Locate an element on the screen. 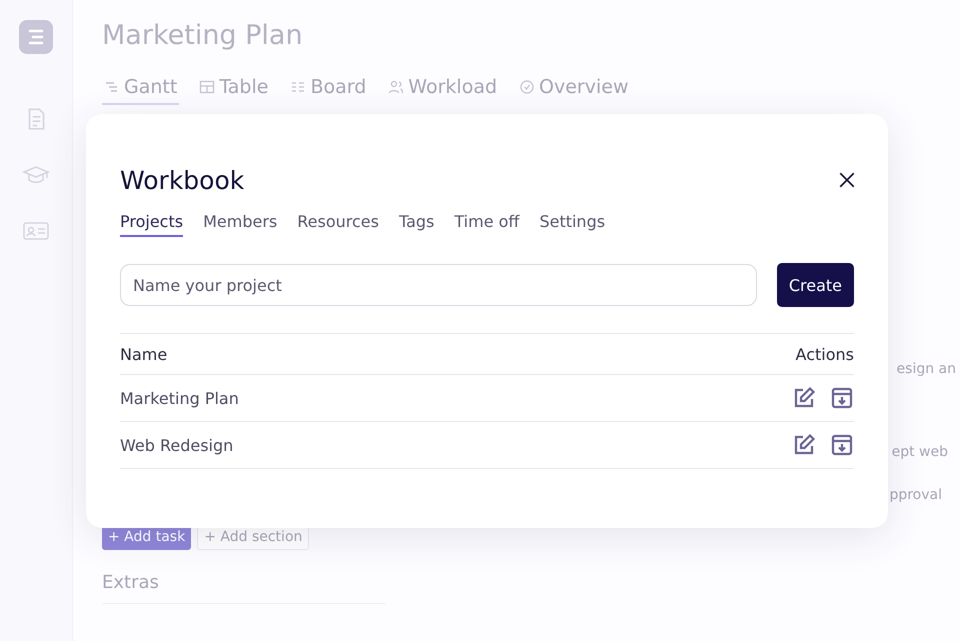 The image size is (960, 641). page-title: Marketing Plan is located at coordinates (203, 36).